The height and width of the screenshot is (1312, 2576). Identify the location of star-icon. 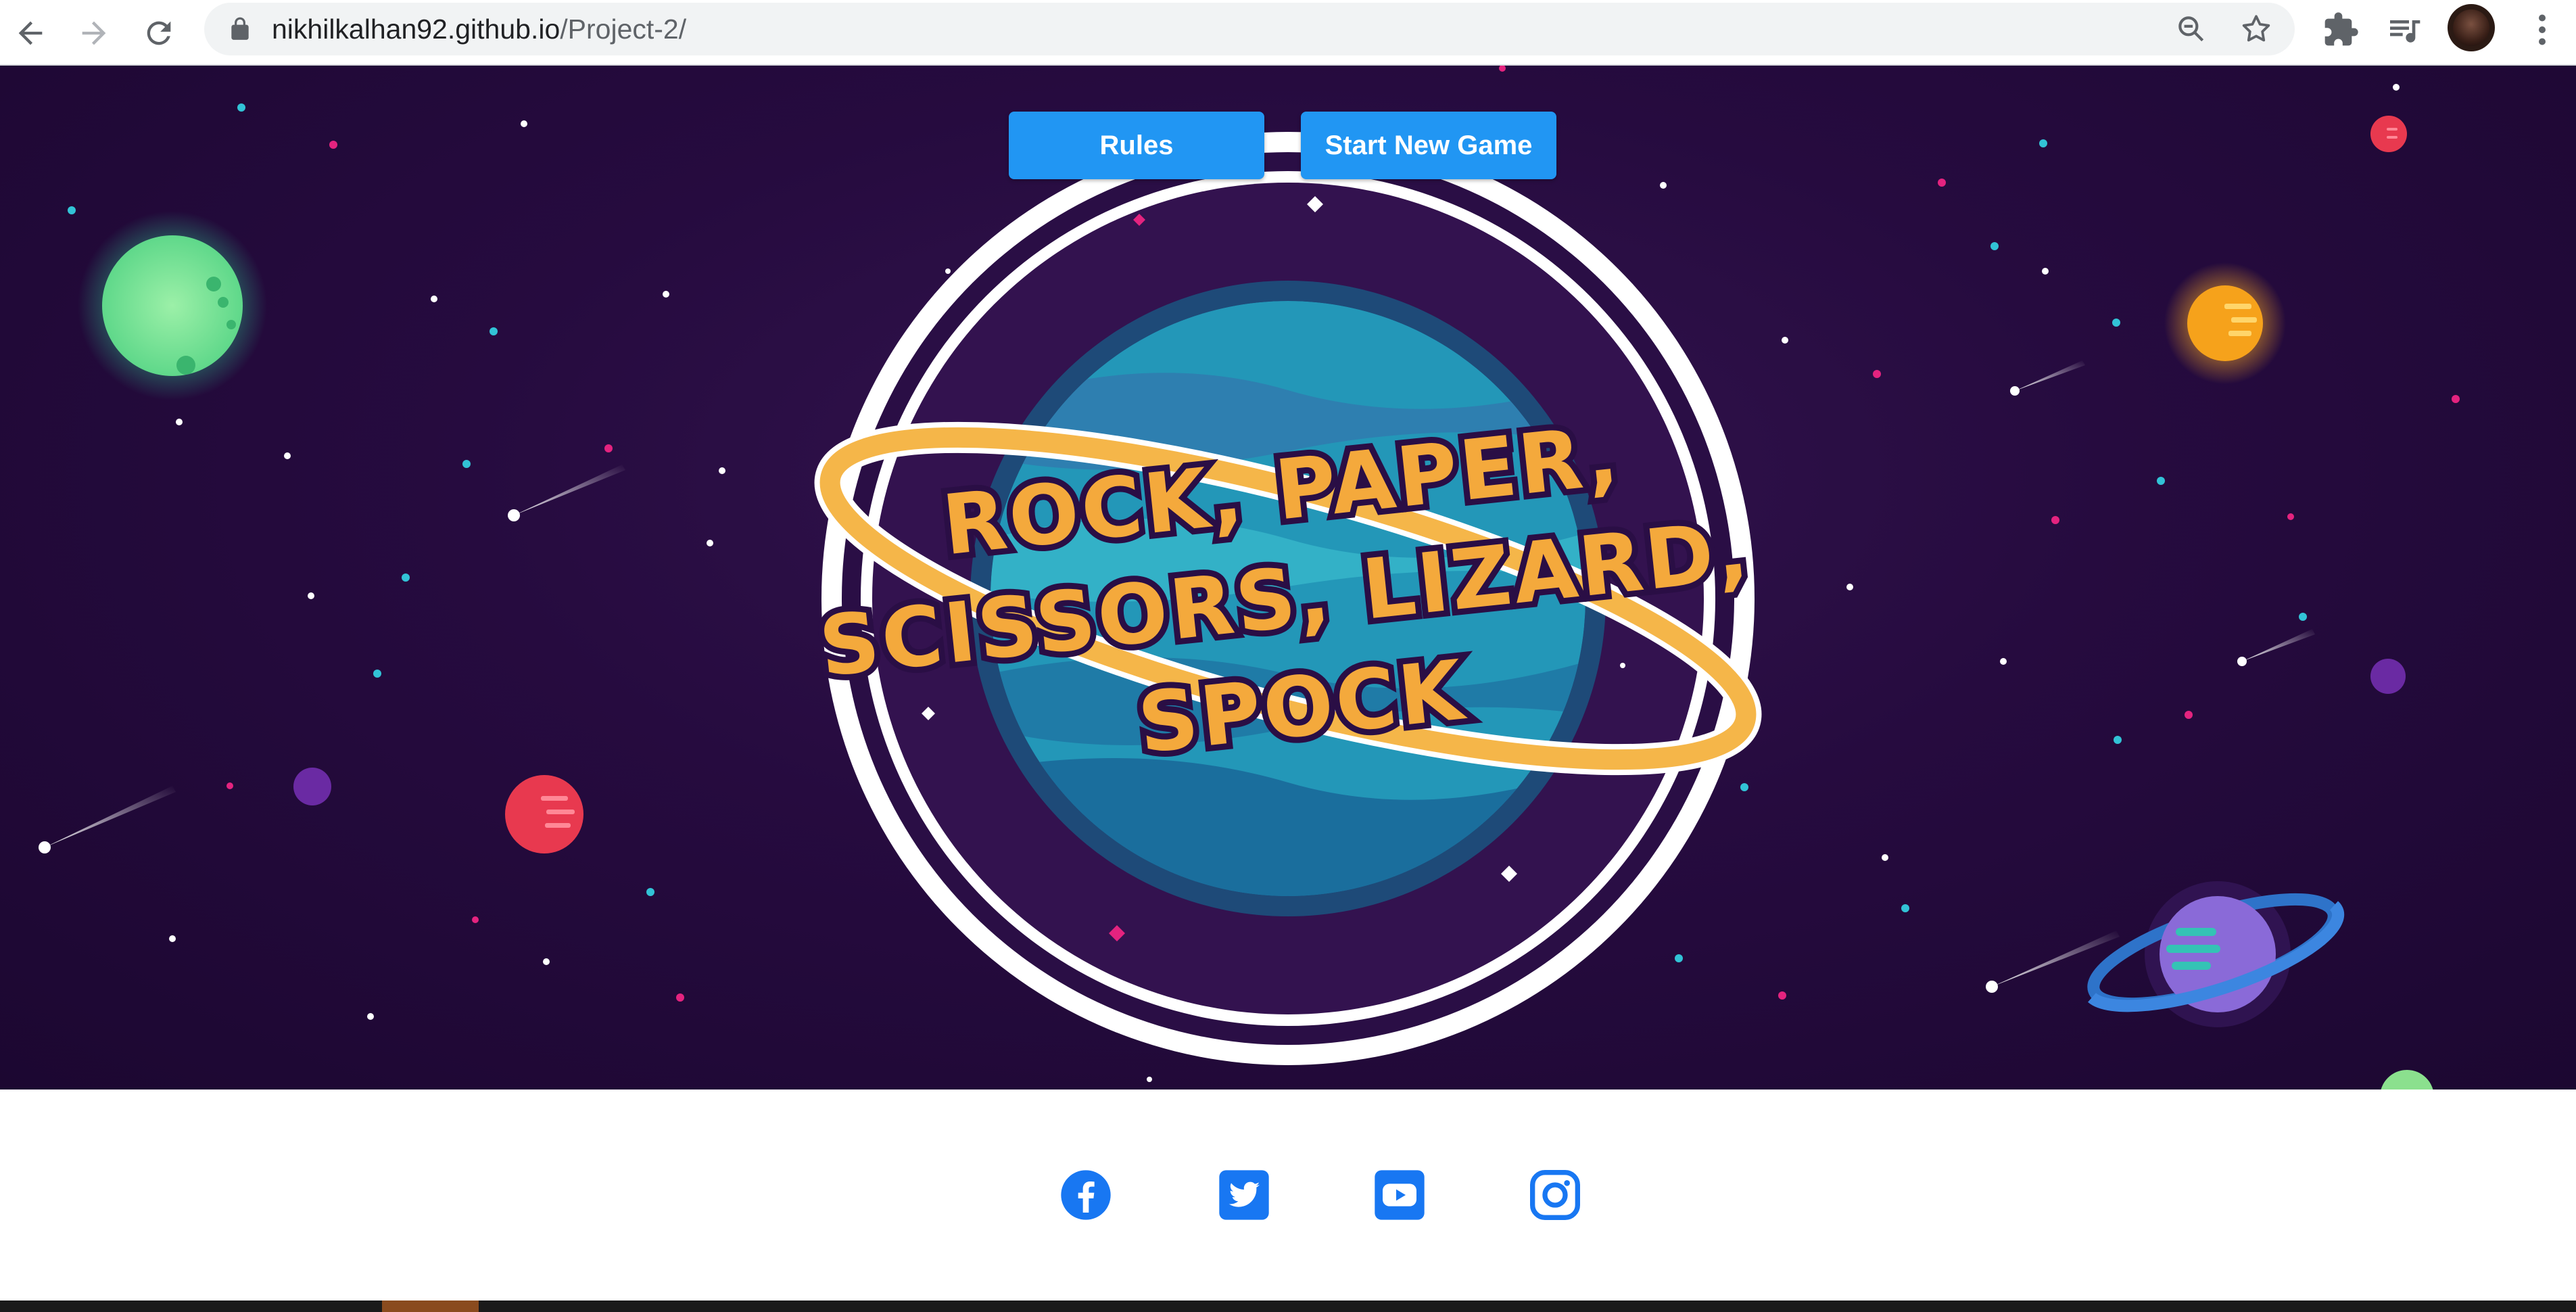
(2256, 29).